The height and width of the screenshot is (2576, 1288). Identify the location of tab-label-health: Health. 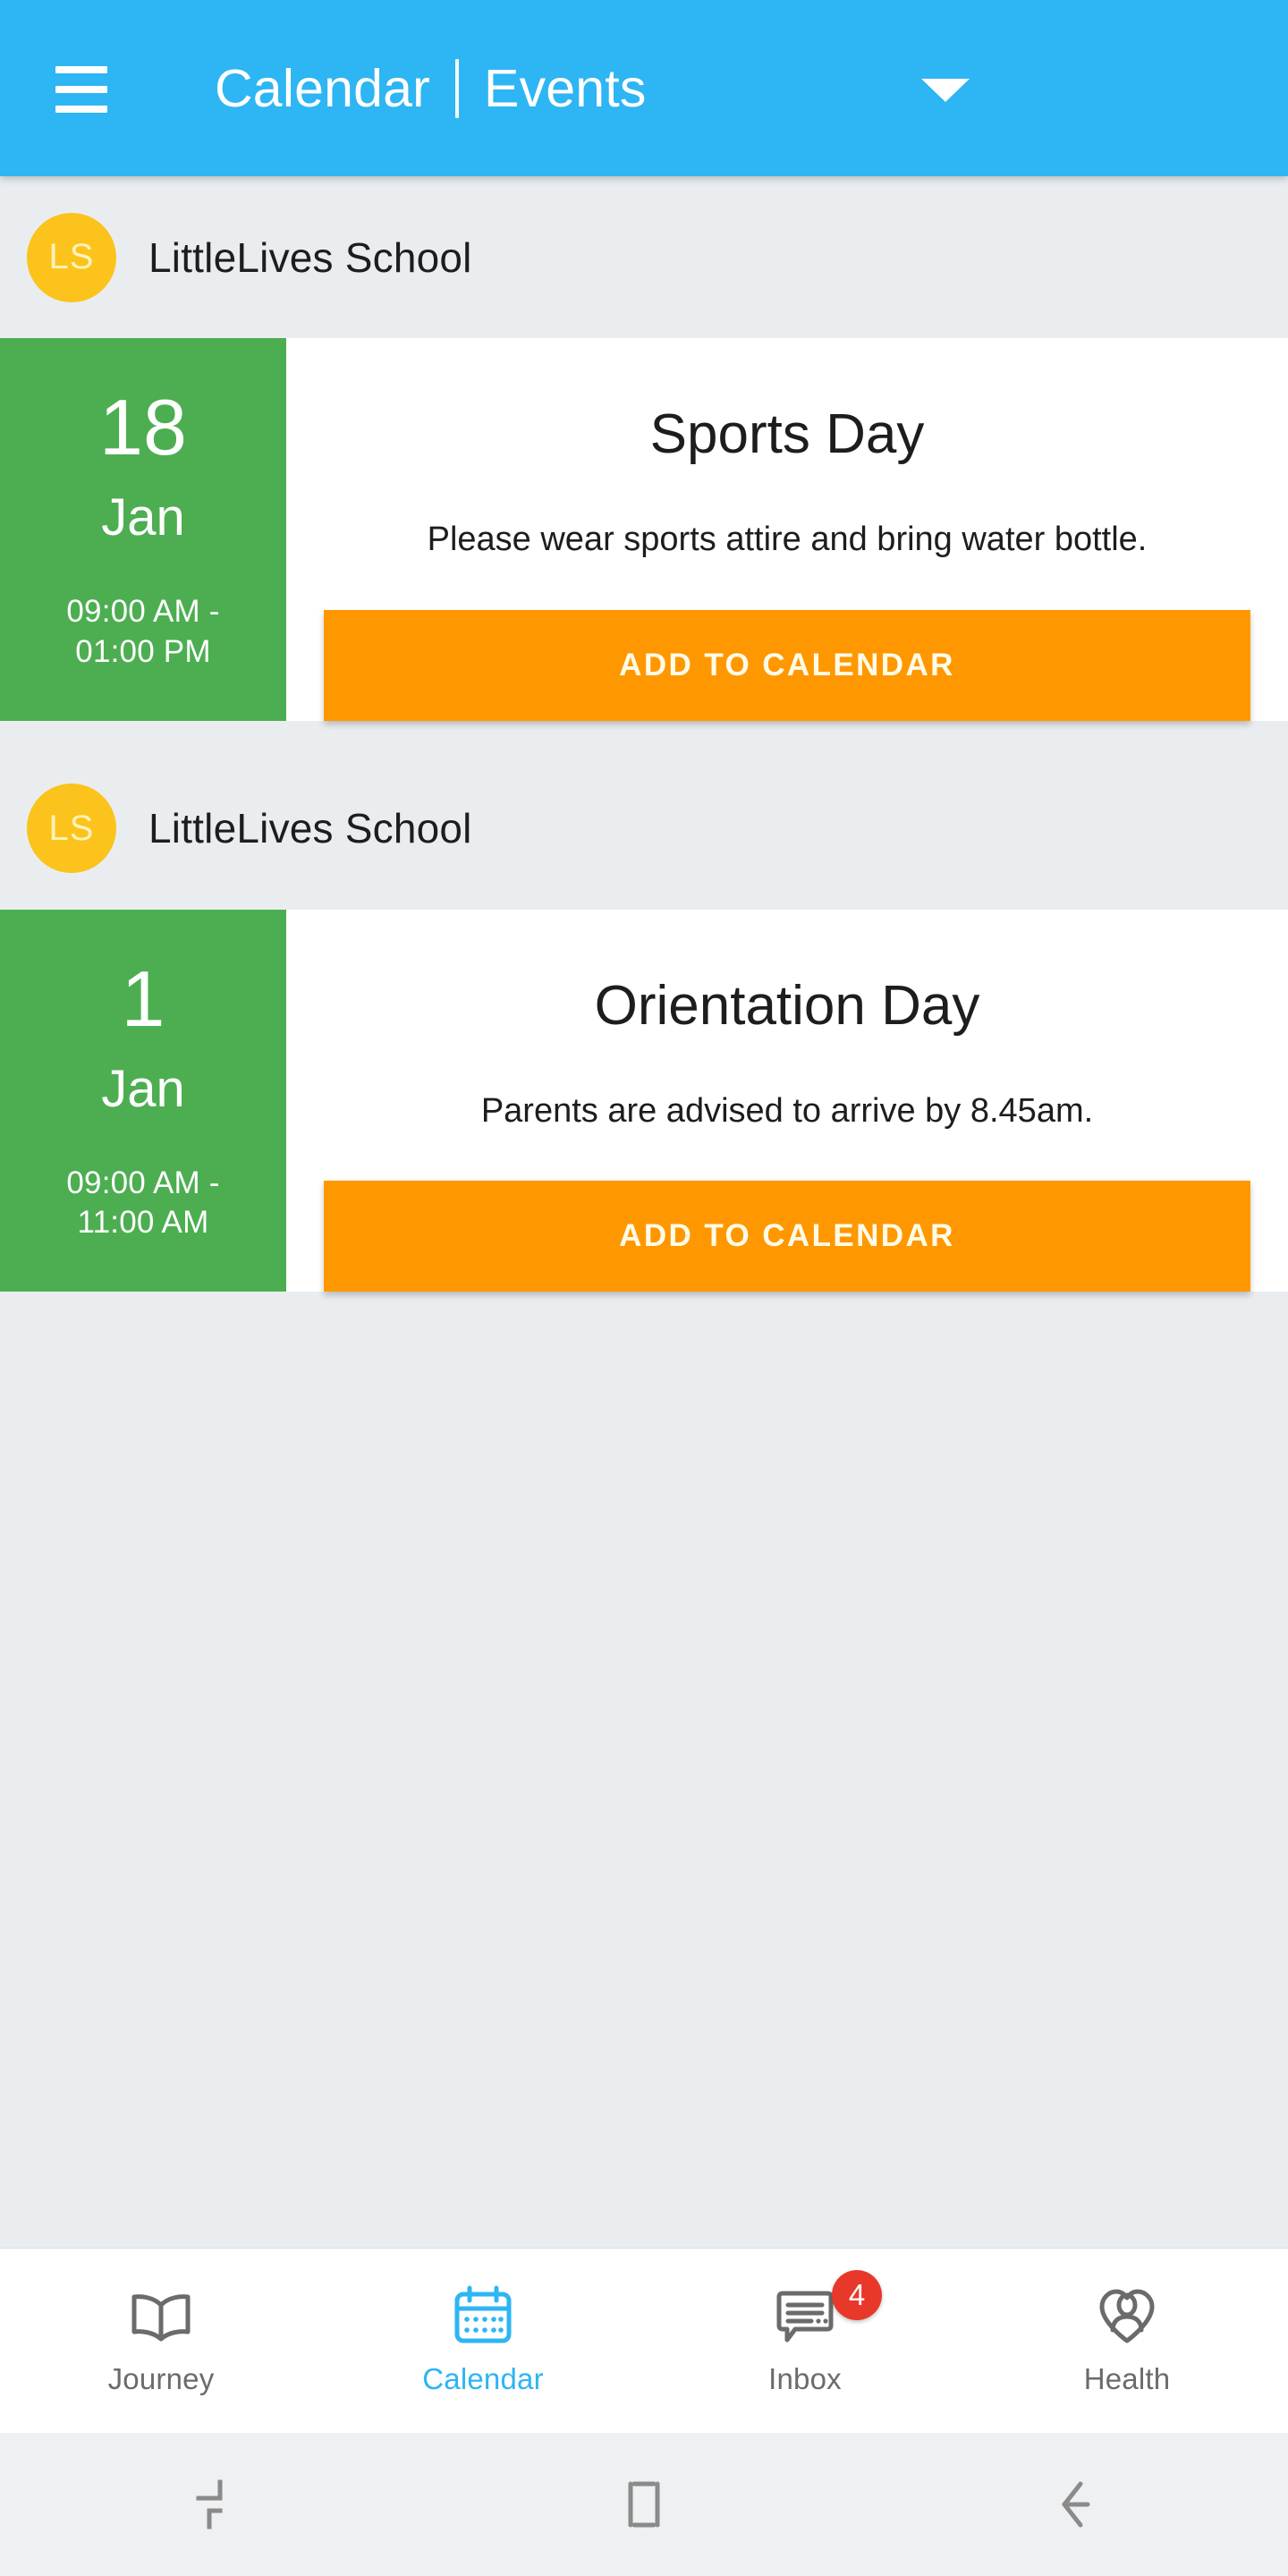
(1127, 2378).